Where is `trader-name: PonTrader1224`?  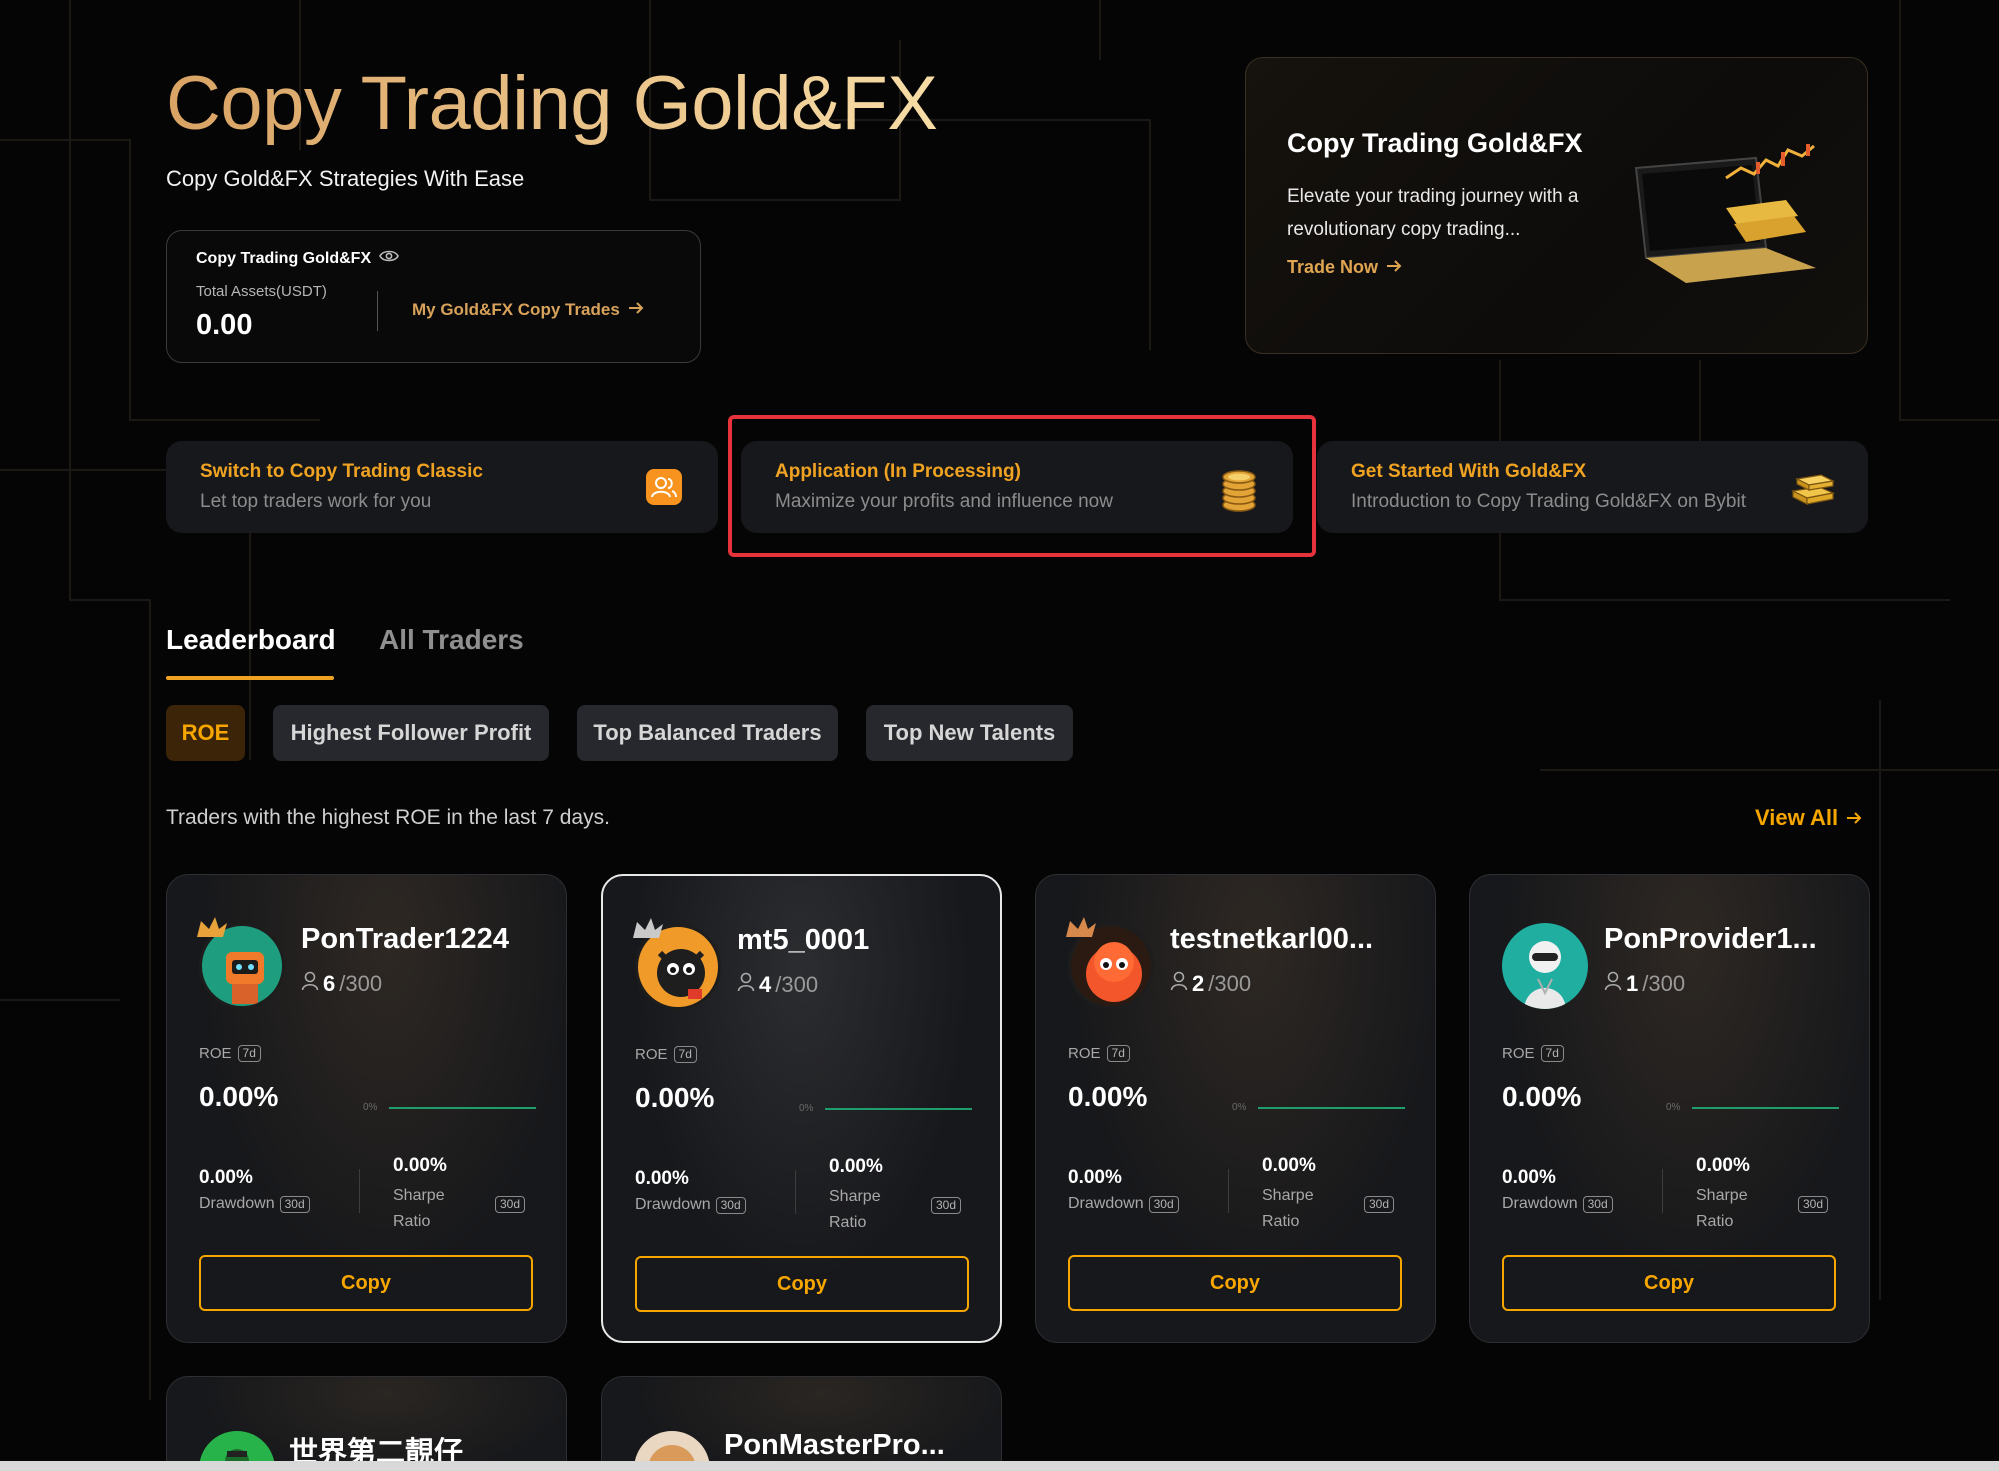
trader-name: PonTrader1224 is located at coordinates (405, 939).